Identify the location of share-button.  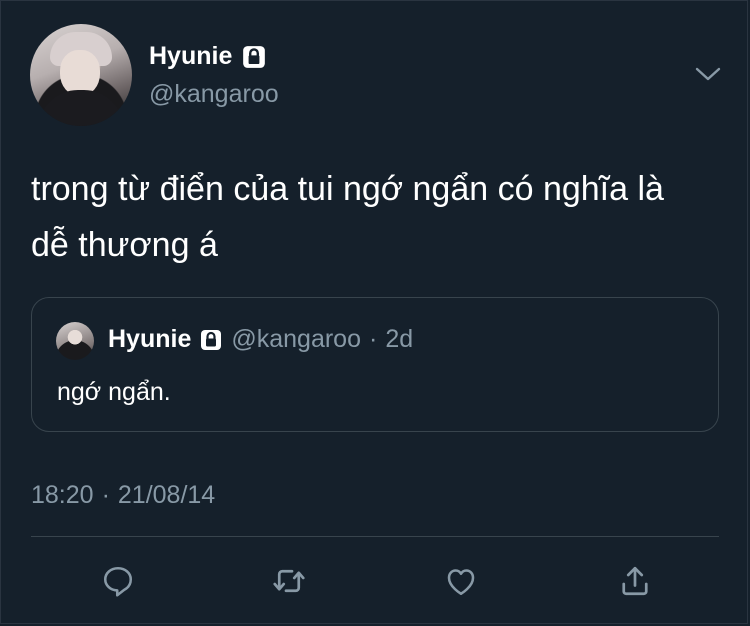
(635, 581).